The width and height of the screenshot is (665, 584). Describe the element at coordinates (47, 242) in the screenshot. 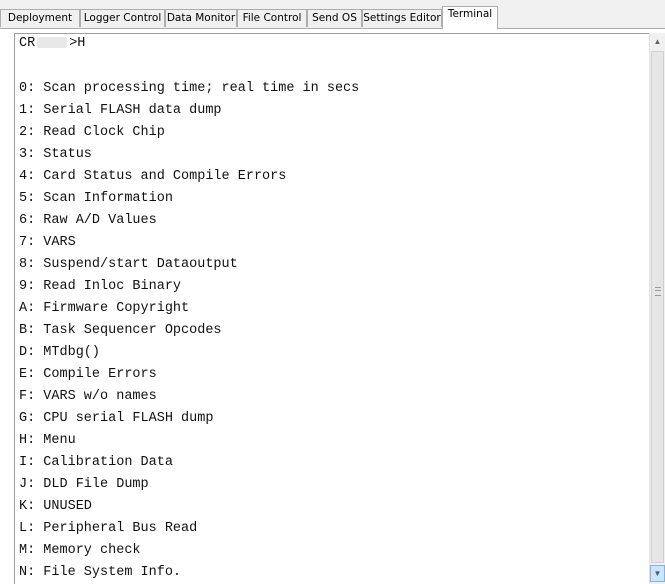

I see `menu-line: 7: VARS` at that location.